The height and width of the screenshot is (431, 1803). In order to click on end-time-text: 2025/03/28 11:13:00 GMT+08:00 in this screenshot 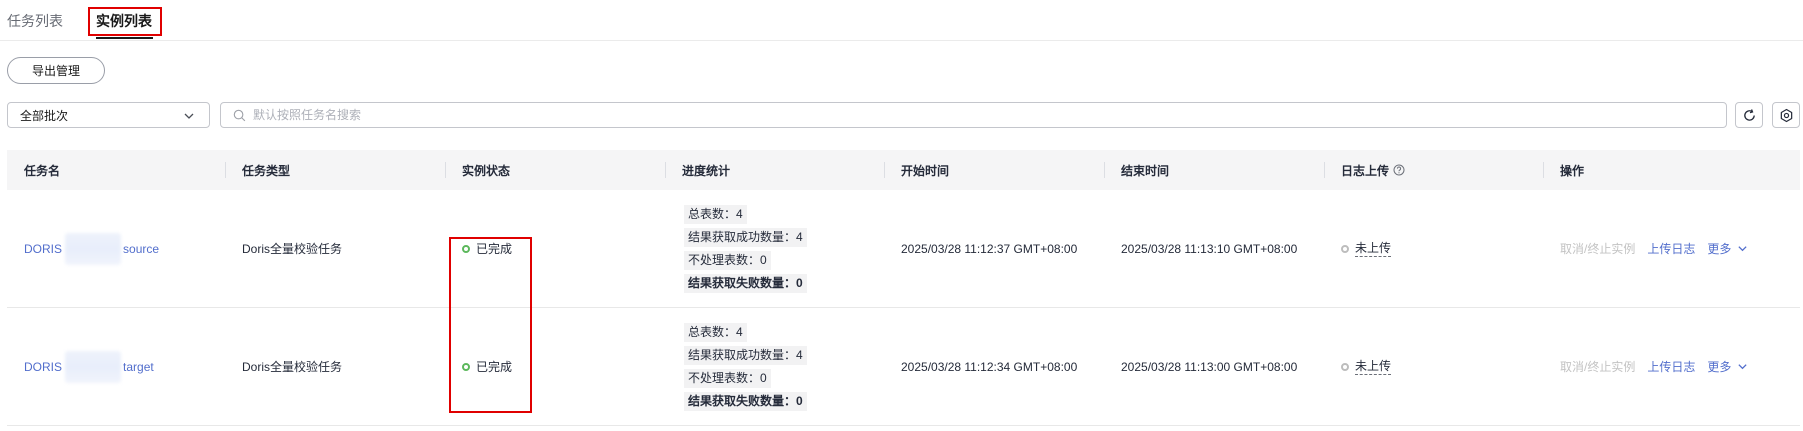, I will do `click(1209, 366)`.